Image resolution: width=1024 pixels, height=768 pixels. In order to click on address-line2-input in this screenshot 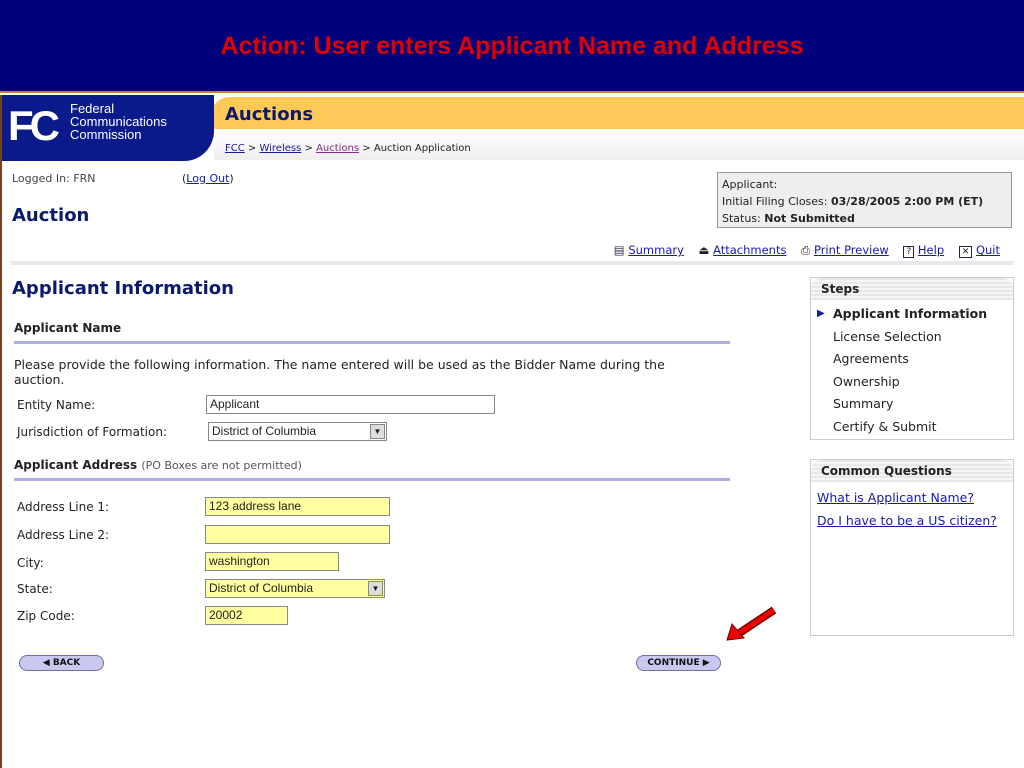, I will do `click(297, 534)`.